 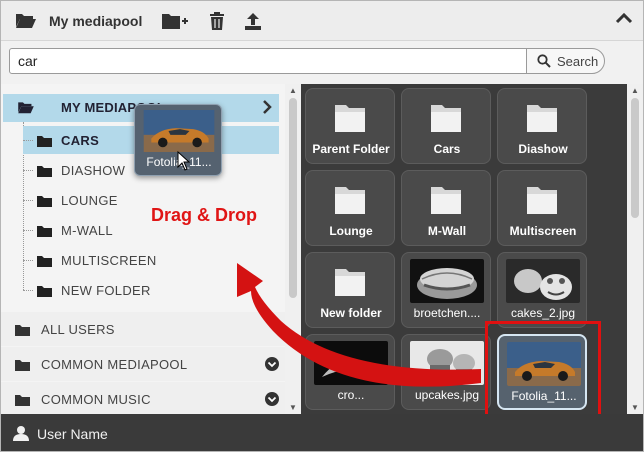 What do you see at coordinates (447, 149) in the screenshot?
I see `tile-label: Cars` at bounding box center [447, 149].